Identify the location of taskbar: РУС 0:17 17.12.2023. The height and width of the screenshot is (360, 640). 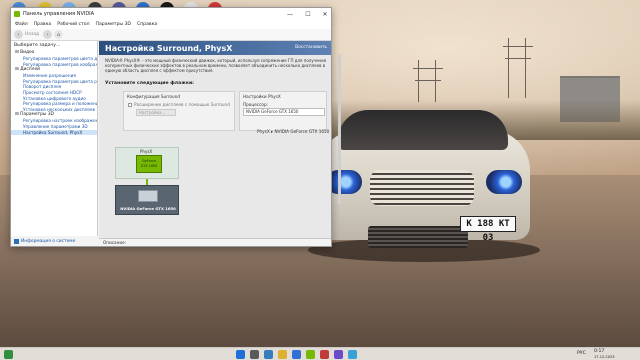
(320, 353).